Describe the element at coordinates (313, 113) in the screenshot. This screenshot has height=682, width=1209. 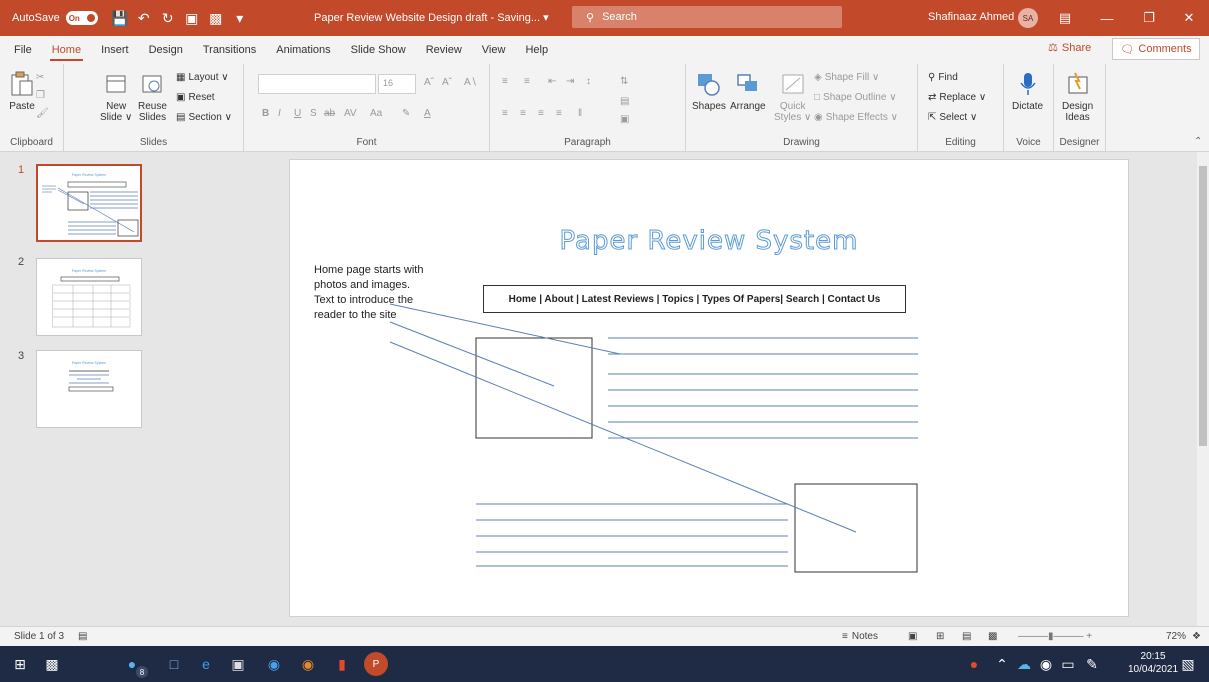
I see `shadow-icon: S` at that location.